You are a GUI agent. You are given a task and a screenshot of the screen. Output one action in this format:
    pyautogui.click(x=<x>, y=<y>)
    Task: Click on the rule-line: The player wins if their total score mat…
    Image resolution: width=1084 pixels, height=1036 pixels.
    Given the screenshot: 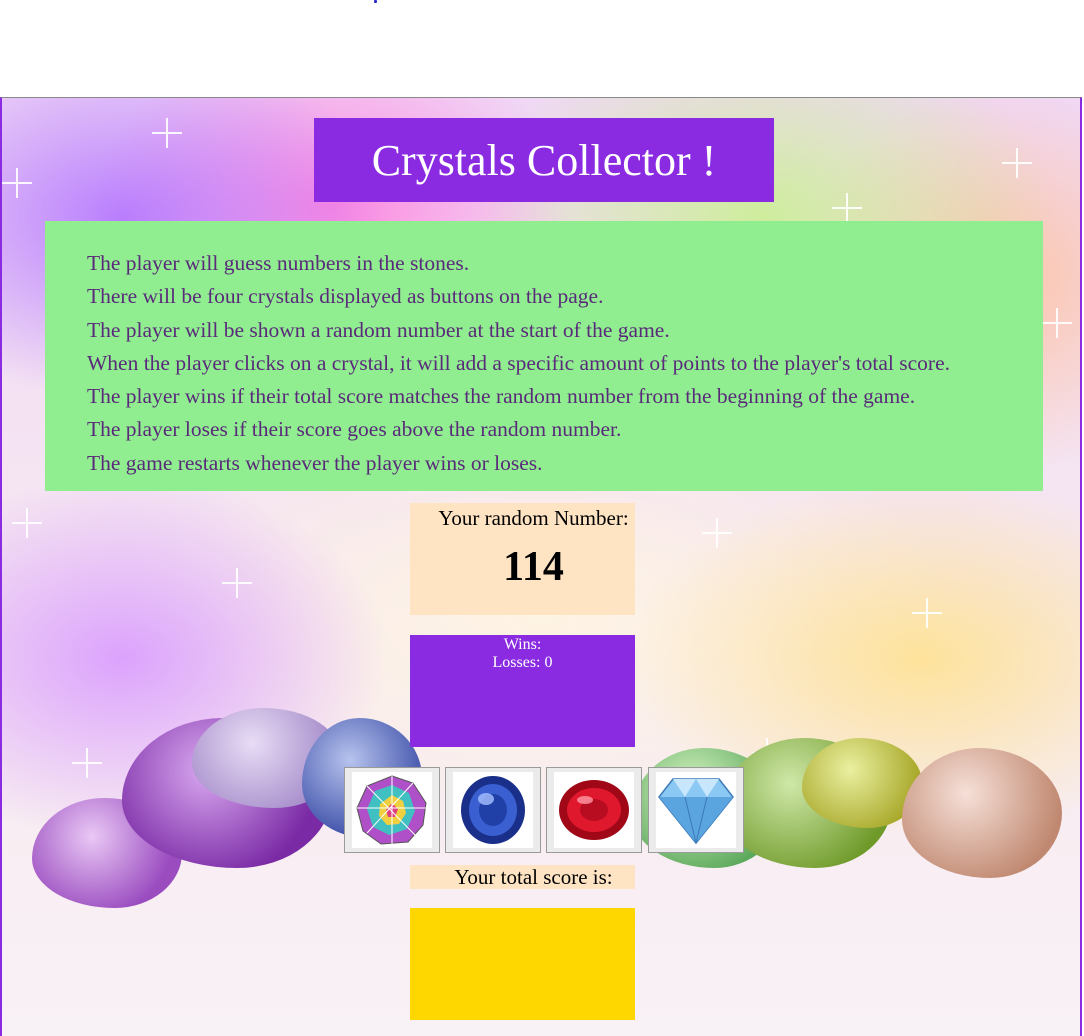 What is the action you would take?
    pyautogui.click(x=501, y=396)
    